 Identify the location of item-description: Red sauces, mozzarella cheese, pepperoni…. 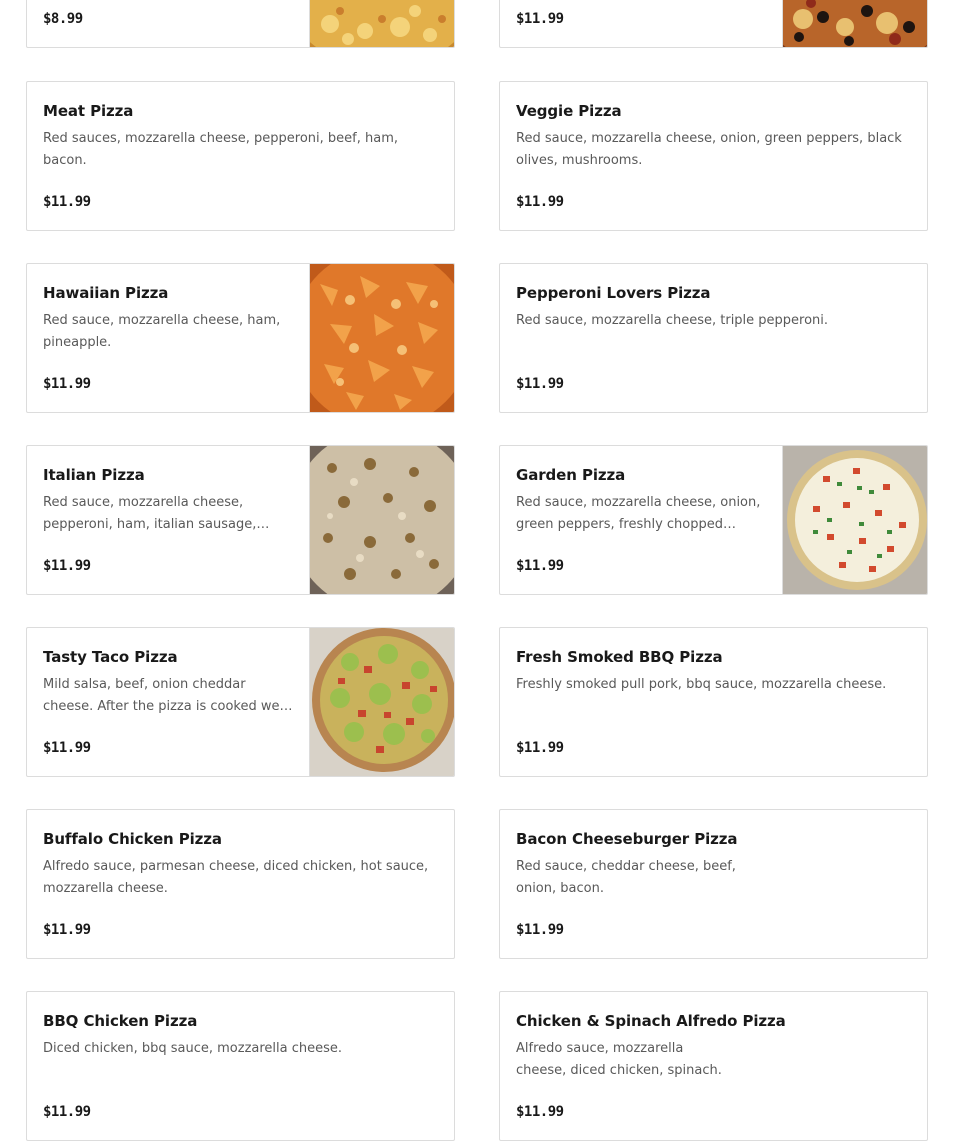
(220, 149).